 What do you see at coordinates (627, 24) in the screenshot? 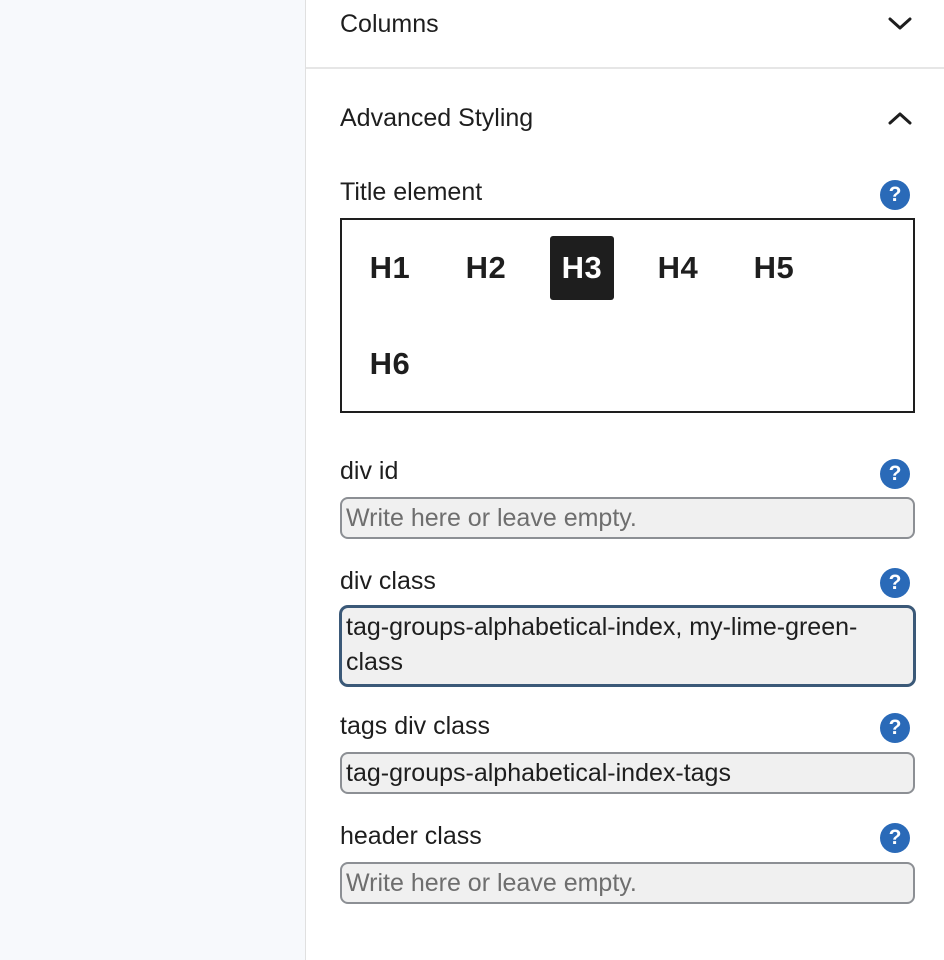
I see `columns-section-toggle: Columns` at bounding box center [627, 24].